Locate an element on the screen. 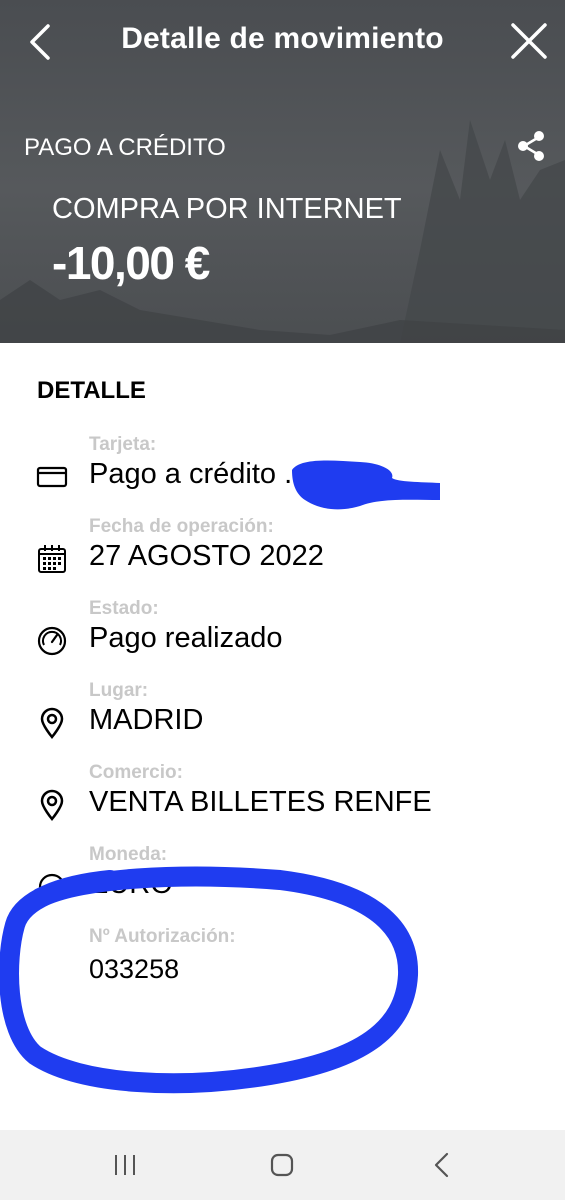 The height and width of the screenshot is (1200, 565). status-row: Estado: Pago realizado is located at coordinates (282, 639).